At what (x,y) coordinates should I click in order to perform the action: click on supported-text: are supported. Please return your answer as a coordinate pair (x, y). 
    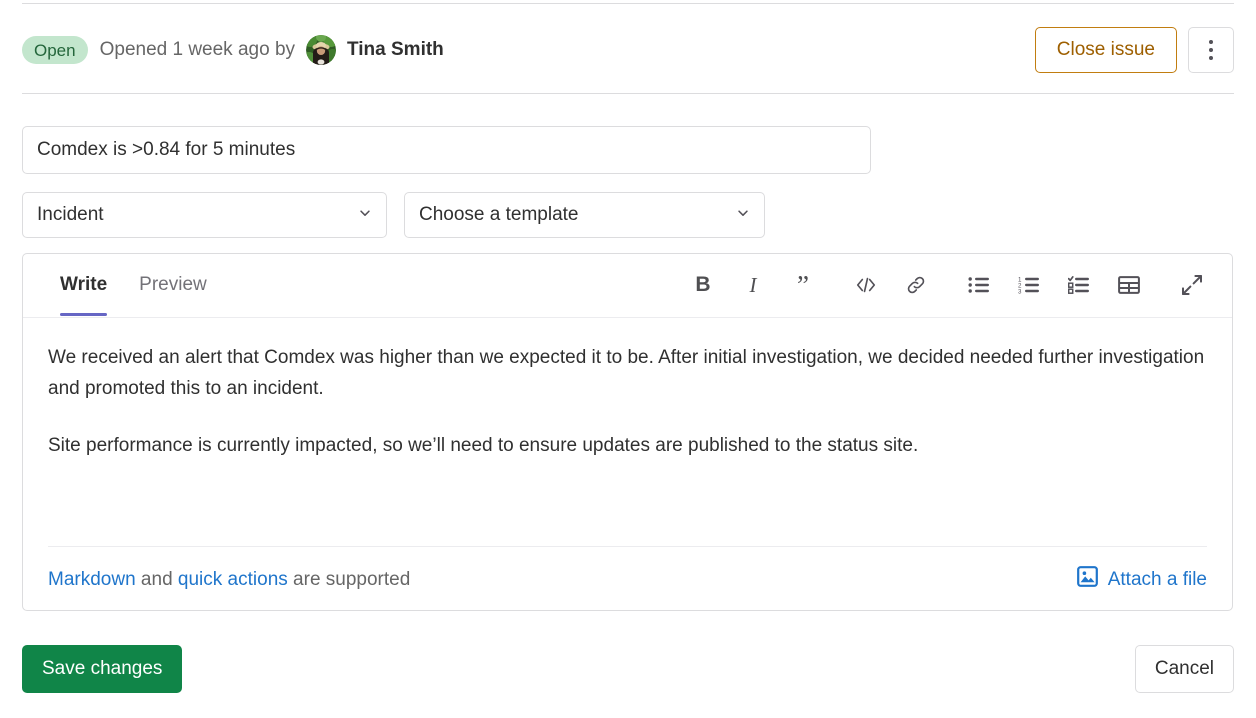
    Looking at the image, I should click on (349, 579).